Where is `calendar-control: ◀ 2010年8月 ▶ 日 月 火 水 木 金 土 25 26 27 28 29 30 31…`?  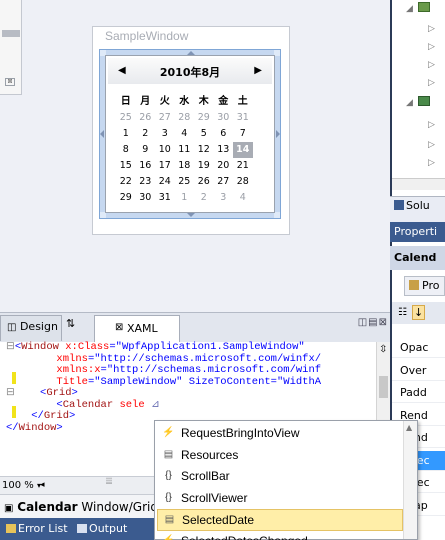 calendar-control: ◀ 2010年8月 ▶ 日 月 火 水 木 金 土 25 26 27 28 29 30 31… is located at coordinates (190, 134).